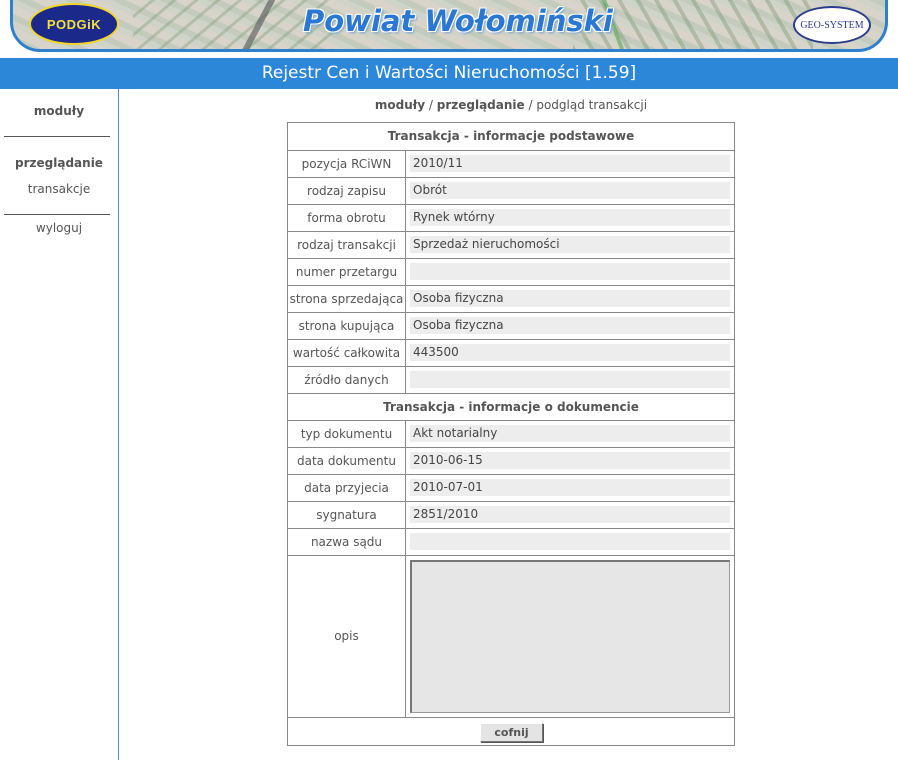 The width and height of the screenshot is (898, 760). Describe the element at coordinates (570, 487) in the screenshot. I see `acceptance-date-field: 2010-07-01` at that location.